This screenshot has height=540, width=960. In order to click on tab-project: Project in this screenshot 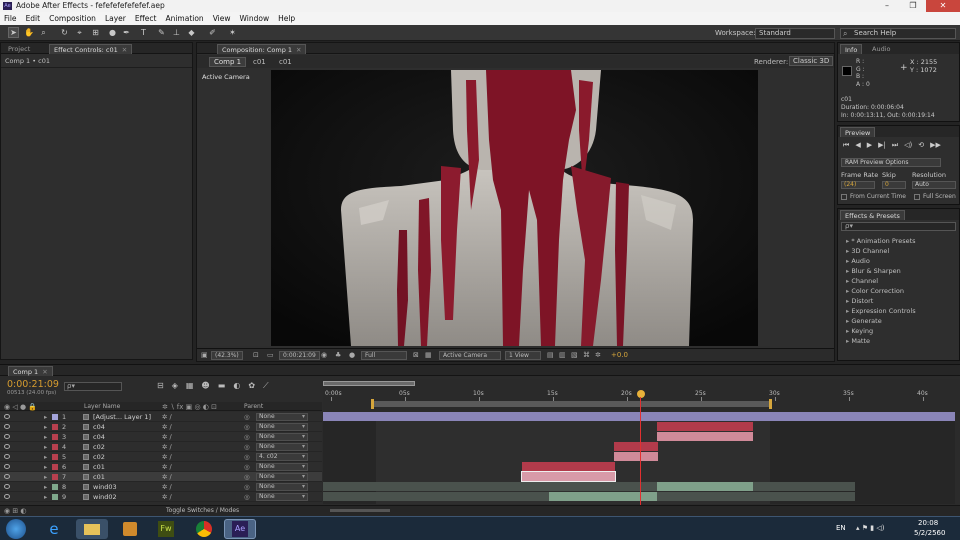, I will do `click(19, 49)`.